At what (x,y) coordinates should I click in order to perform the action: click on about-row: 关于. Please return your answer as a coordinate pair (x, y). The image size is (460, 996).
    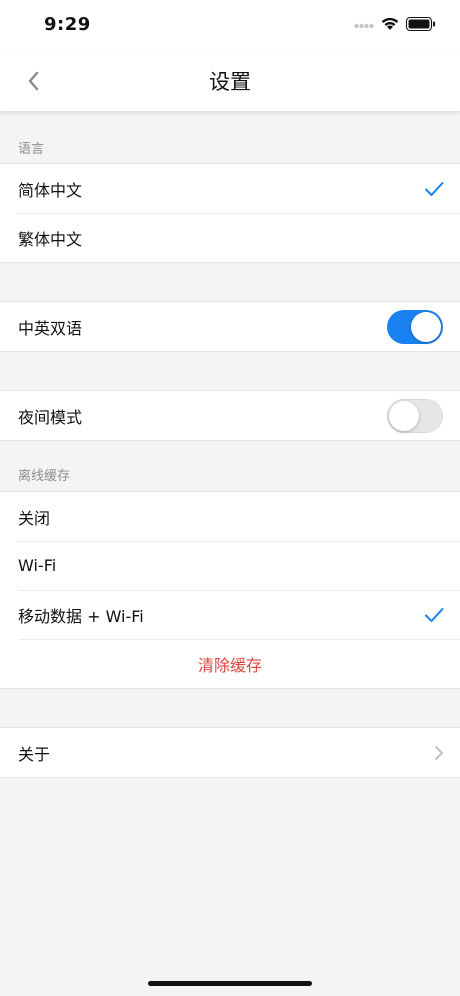
    Looking at the image, I should click on (230, 752).